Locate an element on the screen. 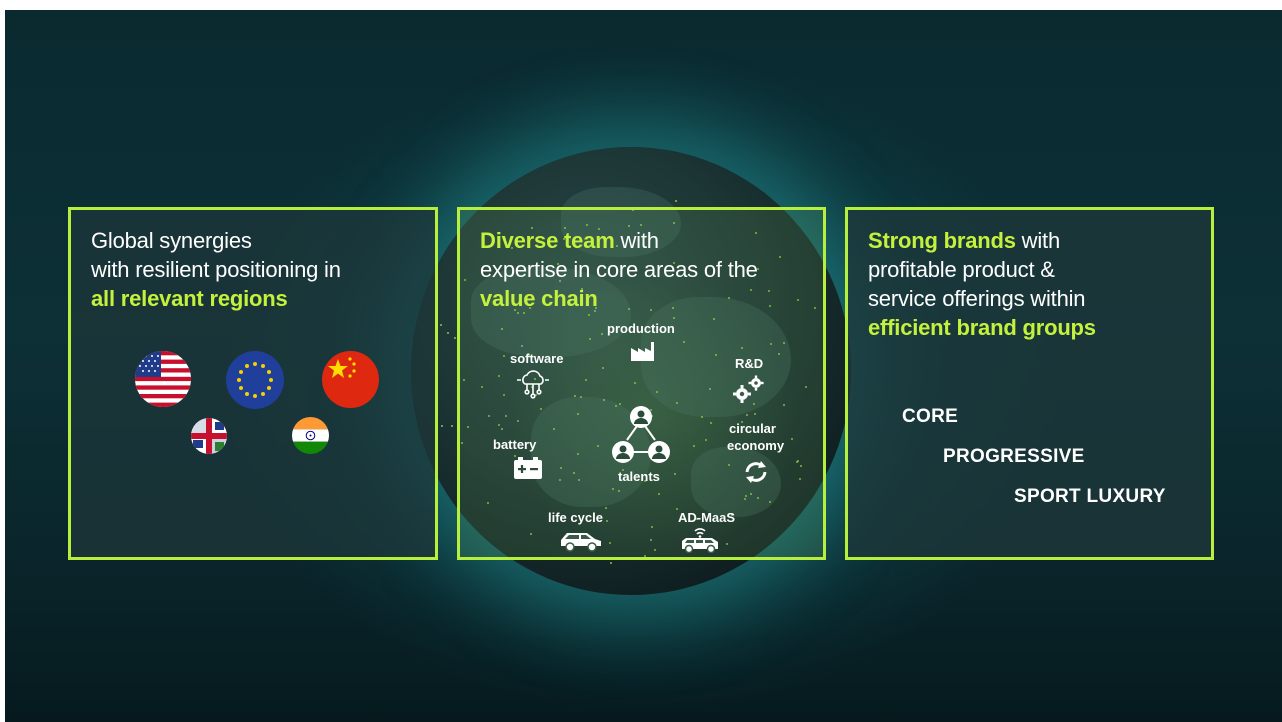 This screenshot has width=1282, height=722. heading-line: with resilient positioning in is located at coordinates (216, 269).